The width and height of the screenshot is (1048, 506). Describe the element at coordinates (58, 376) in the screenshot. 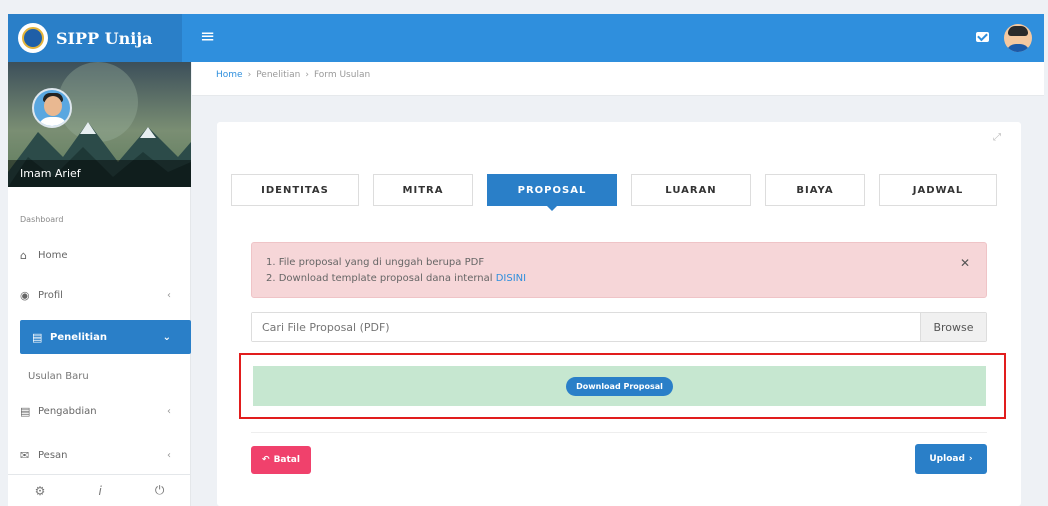

I see `sidebar-subitem-usulan-baru: Usulan Baru` at that location.